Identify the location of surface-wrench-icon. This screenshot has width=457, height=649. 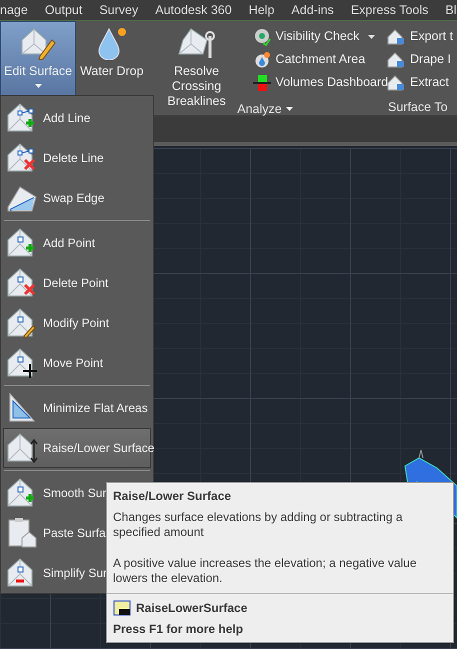
(196, 43).